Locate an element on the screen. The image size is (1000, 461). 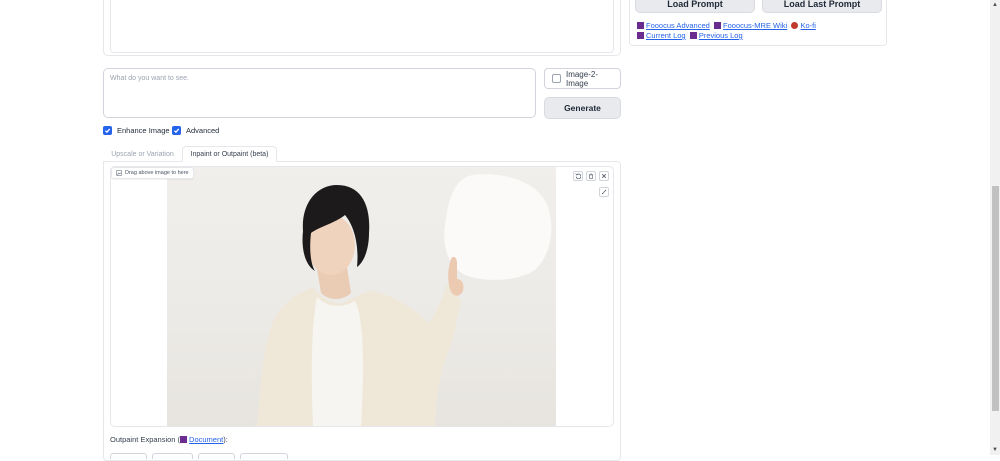
image2image-label: Image-2-Image is located at coordinates (581, 78).